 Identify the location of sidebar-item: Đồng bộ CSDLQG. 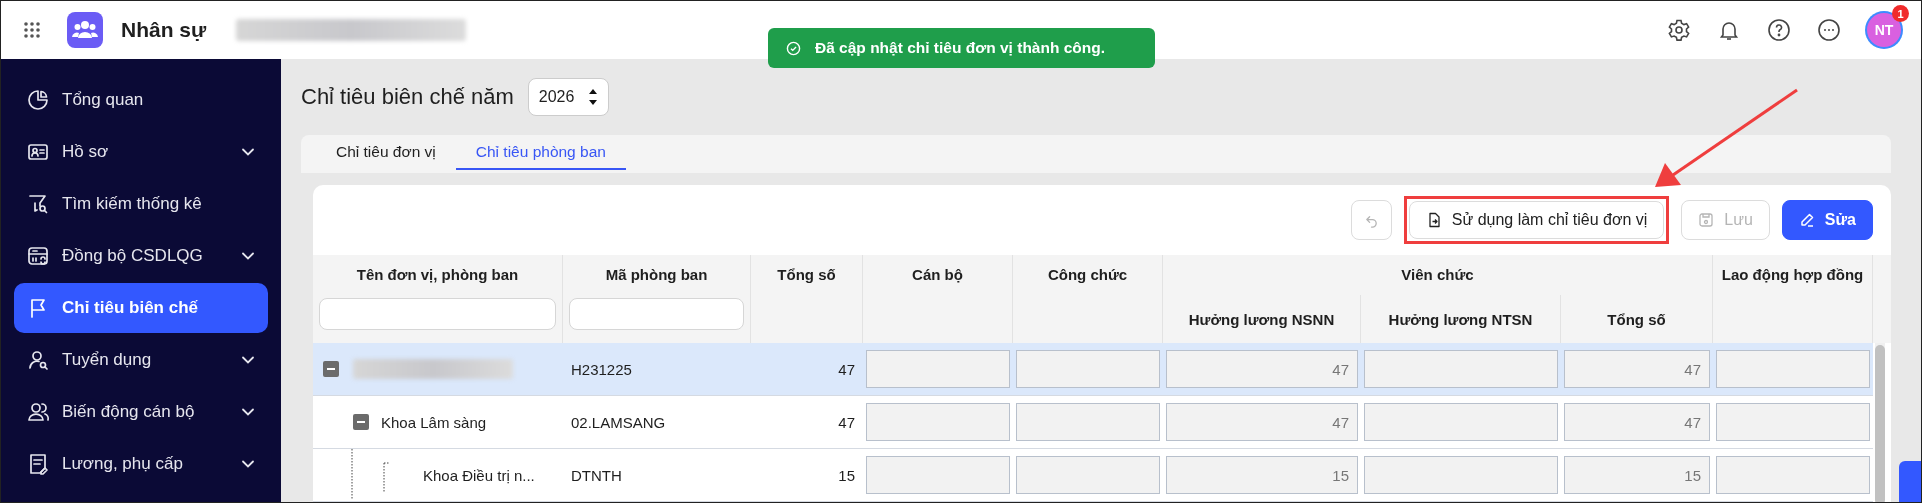
(141, 256).